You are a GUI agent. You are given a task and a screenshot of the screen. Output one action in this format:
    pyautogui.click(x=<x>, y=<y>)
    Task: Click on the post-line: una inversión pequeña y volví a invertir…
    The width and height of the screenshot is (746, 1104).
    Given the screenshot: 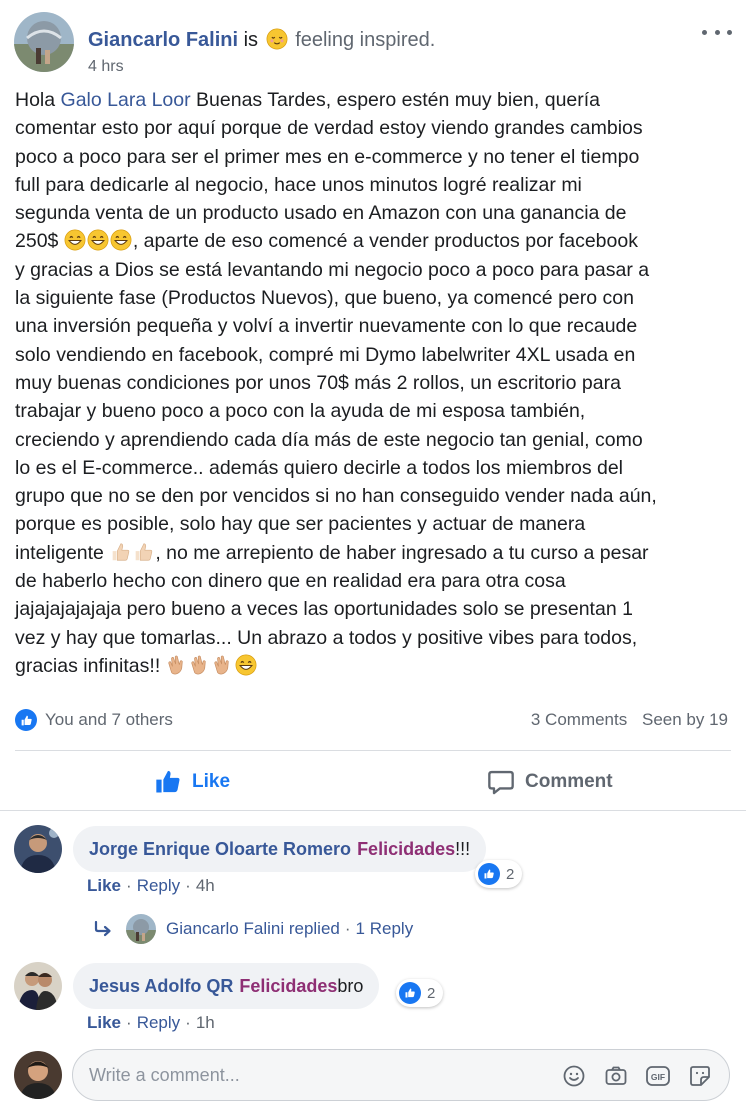 What is the action you would take?
    pyautogui.click(x=326, y=326)
    